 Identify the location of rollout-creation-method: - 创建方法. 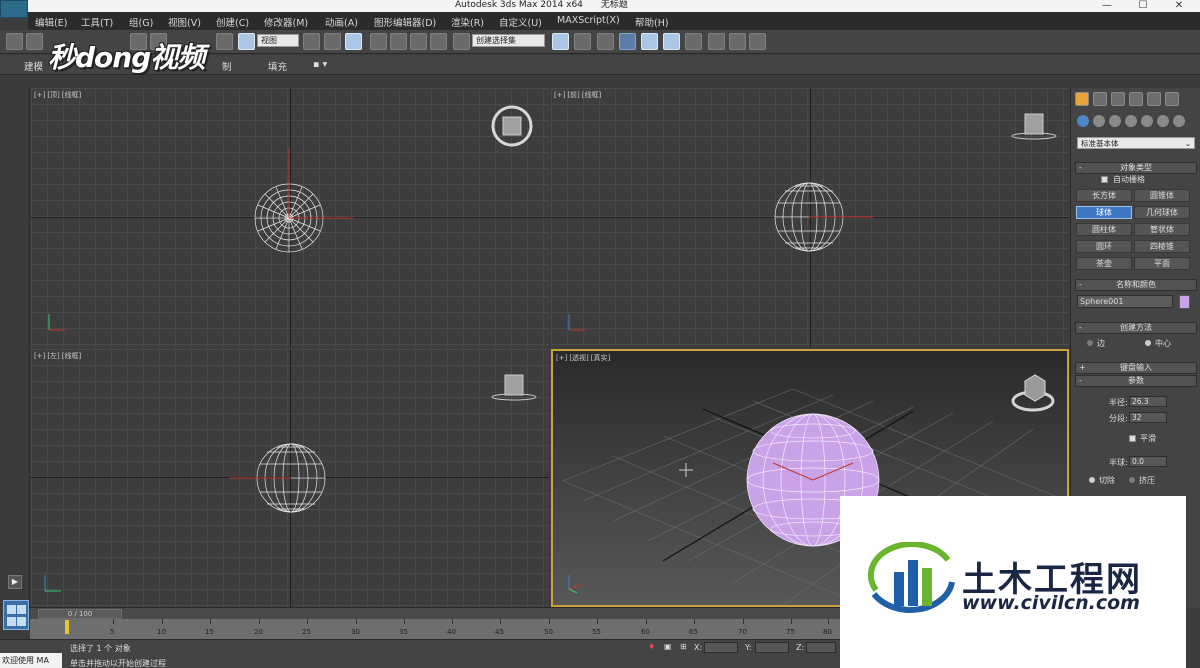
(1136, 328).